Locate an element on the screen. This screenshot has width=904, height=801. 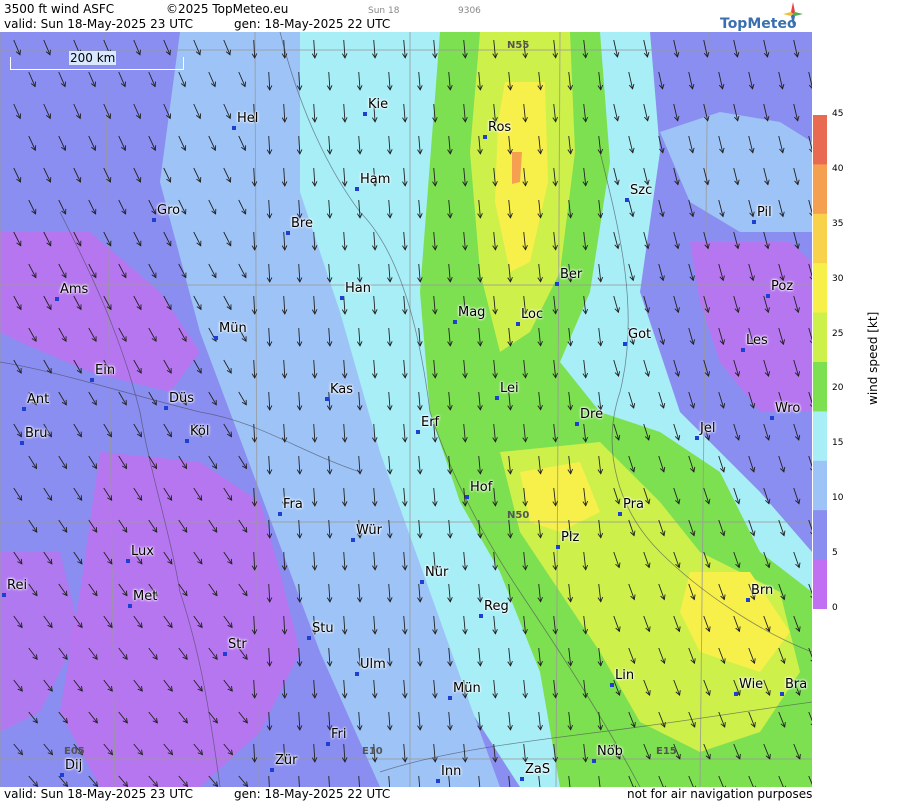
grid-label-n50: N50 is located at coordinates (518, 515).